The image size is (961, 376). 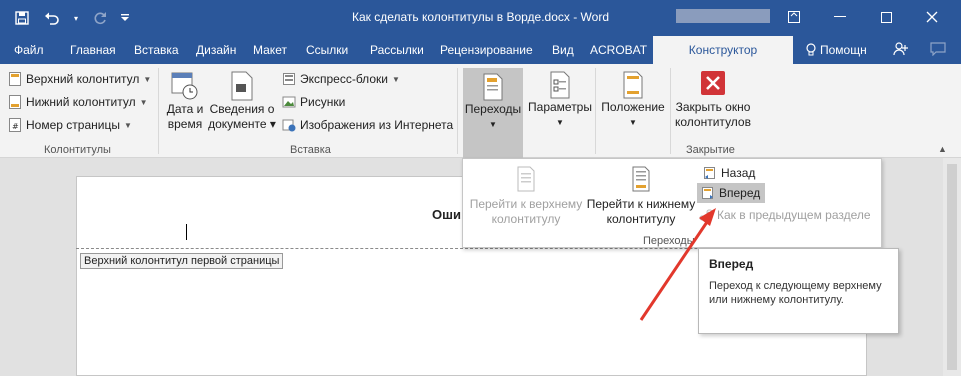 I want to click on tab-layout: Макет, so click(x=270, y=50).